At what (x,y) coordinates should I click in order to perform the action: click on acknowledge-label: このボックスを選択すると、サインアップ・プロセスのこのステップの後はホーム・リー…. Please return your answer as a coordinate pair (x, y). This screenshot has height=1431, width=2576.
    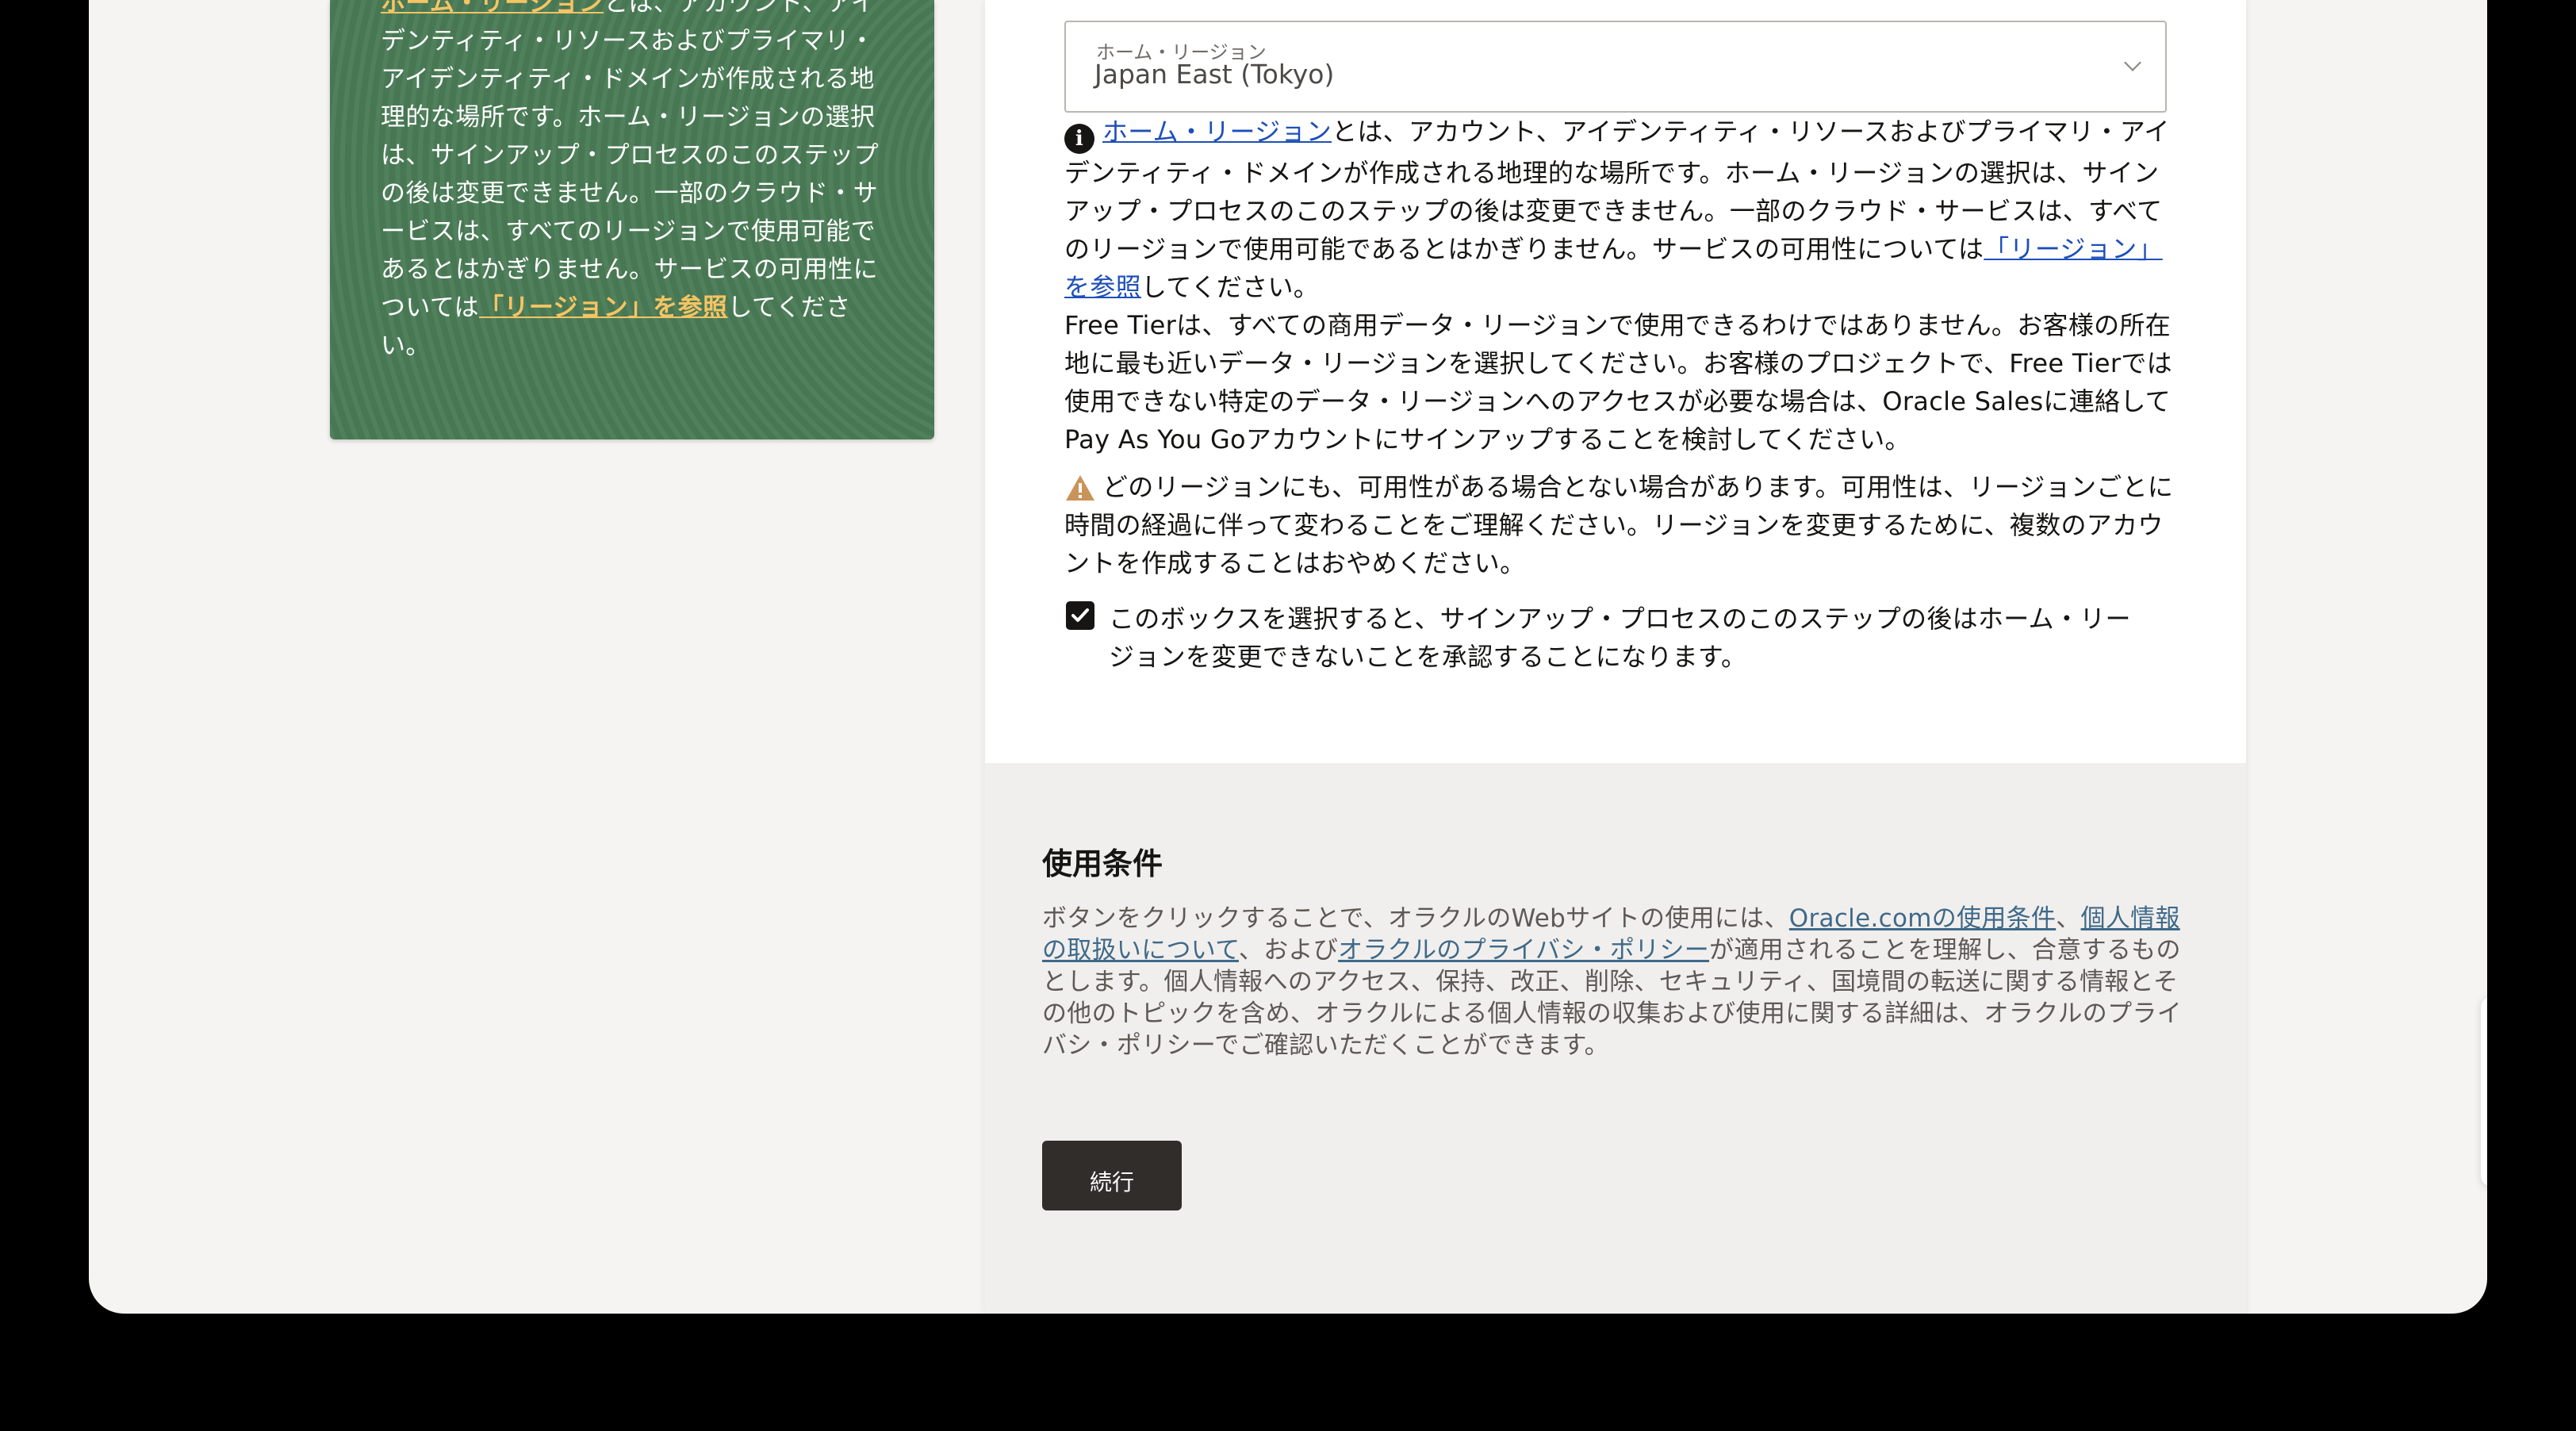
    Looking at the image, I should click on (1620, 638).